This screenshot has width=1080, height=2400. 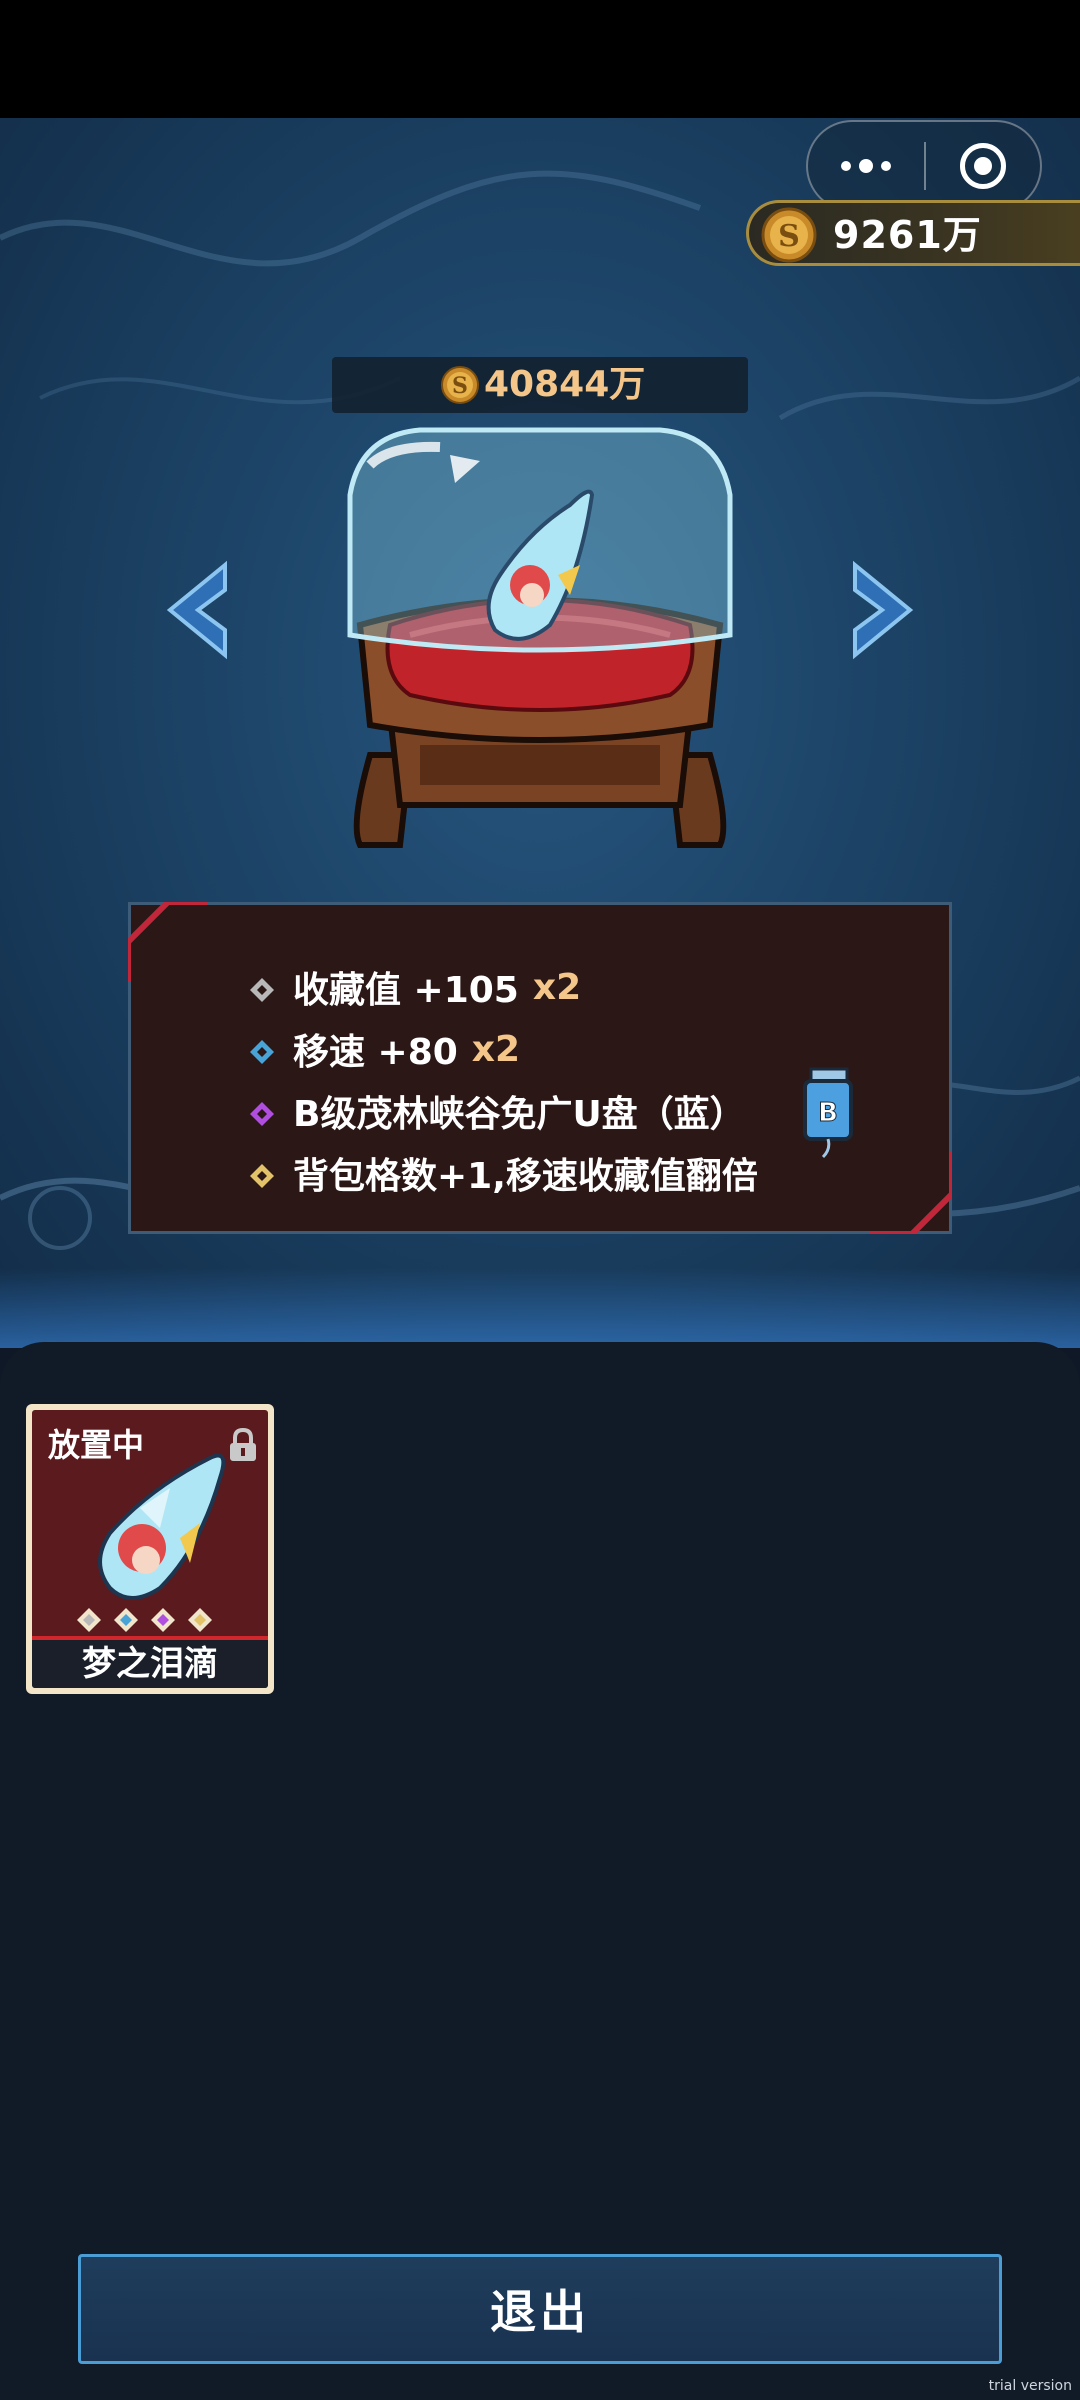 What do you see at coordinates (540, 59) in the screenshot?
I see `status-bar` at bounding box center [540, 59].